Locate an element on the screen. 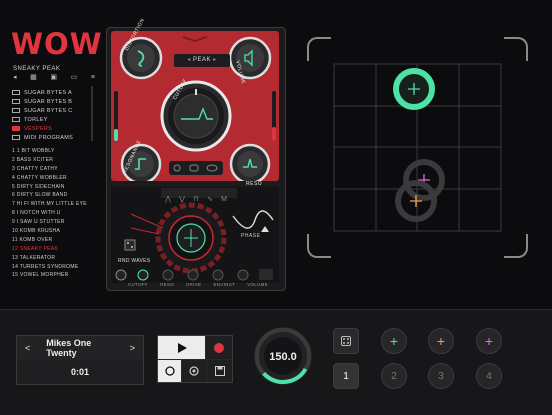  preset-item: 5 DIRTY SIDECHAIN is located at coordinates (53, 187).